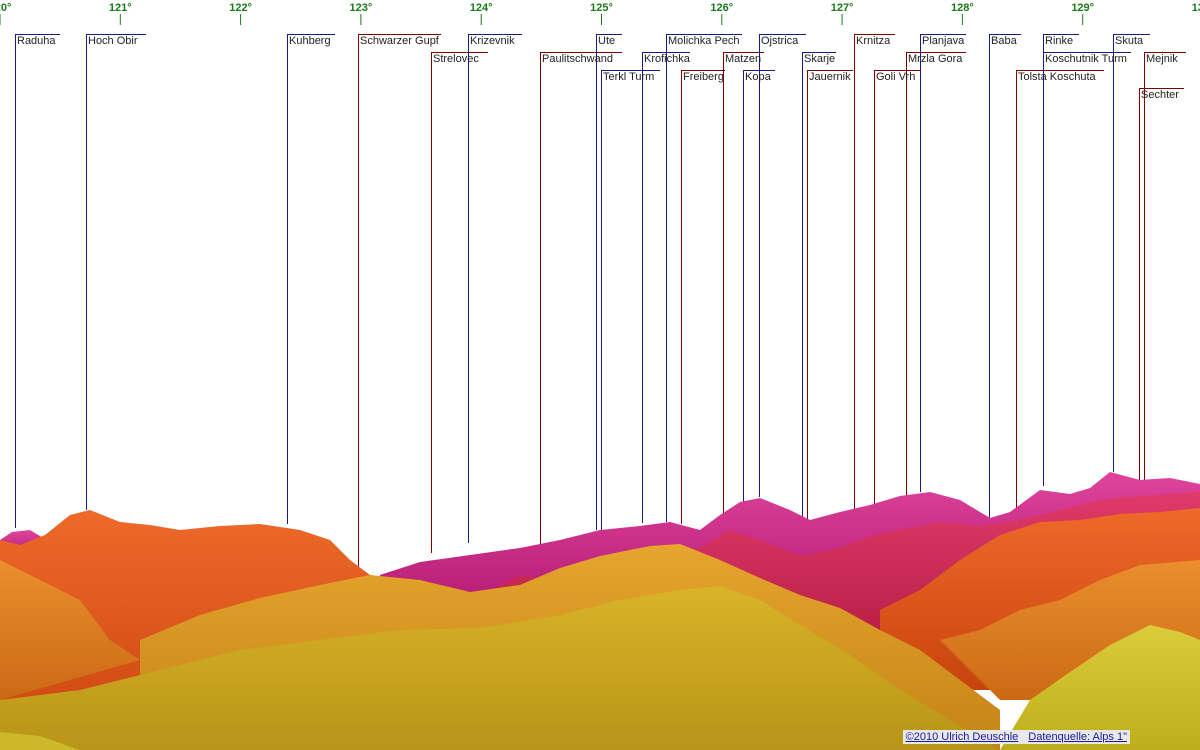 The height and width of the screenshot is (750, 1200). What do you see at coordinates (873, 41) in the screenshot?
I see `peak-label: Krnitza` at bounding box center [873, 41].